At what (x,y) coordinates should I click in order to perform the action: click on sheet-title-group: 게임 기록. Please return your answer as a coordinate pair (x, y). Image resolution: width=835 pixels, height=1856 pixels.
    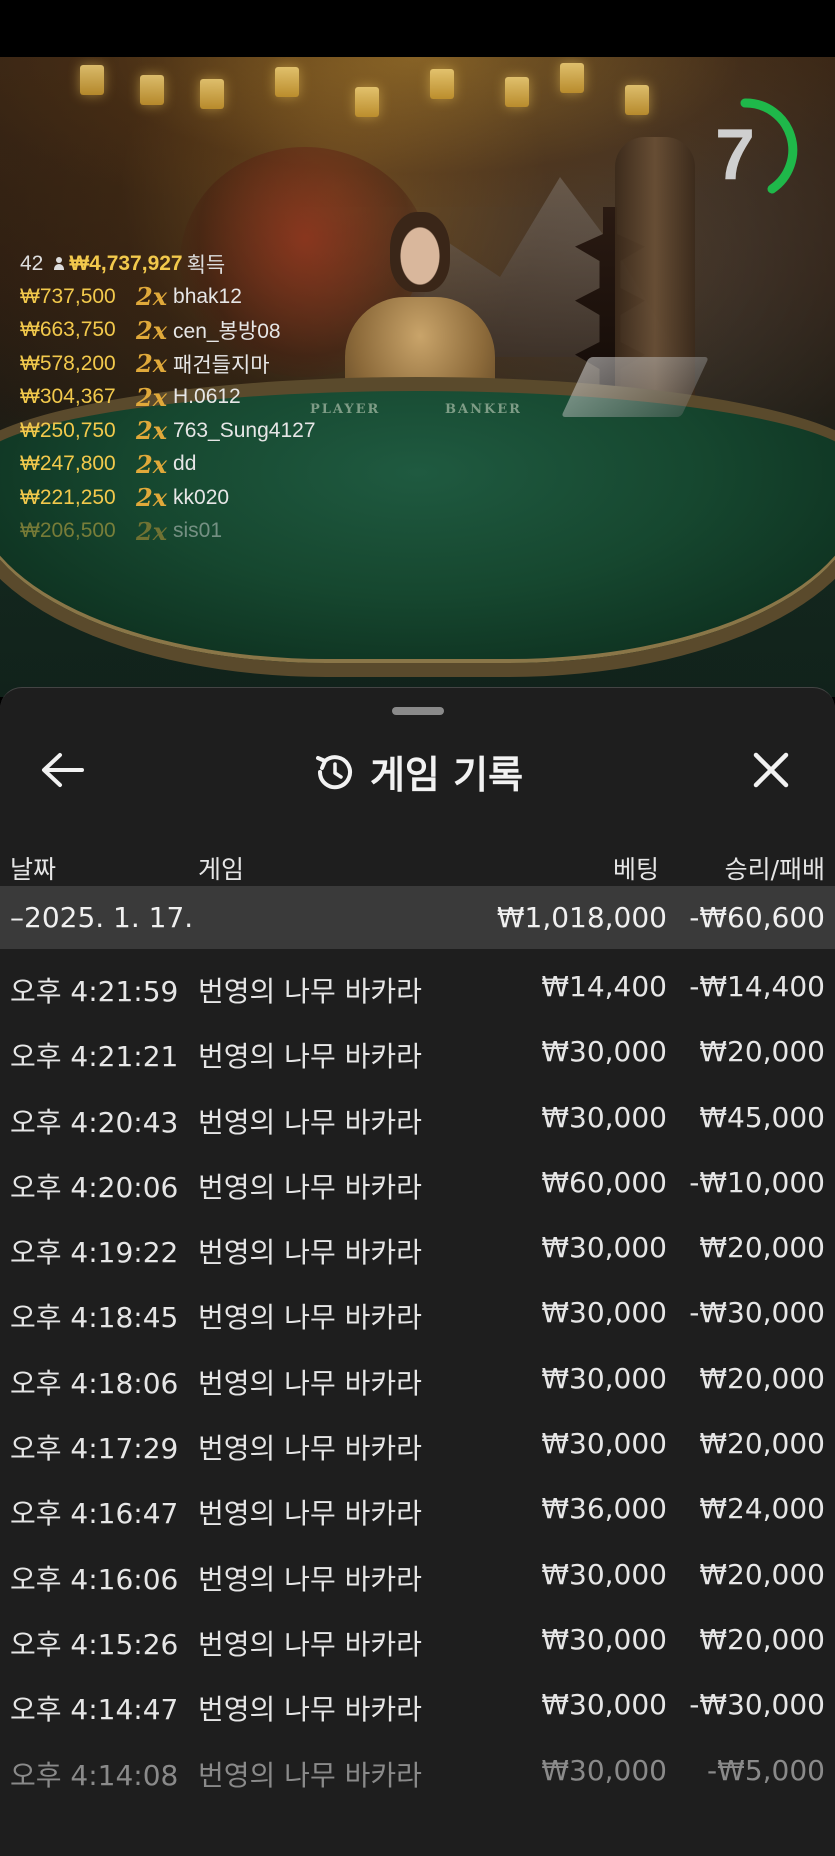
    Looking at the image, I should click on (417, 771).